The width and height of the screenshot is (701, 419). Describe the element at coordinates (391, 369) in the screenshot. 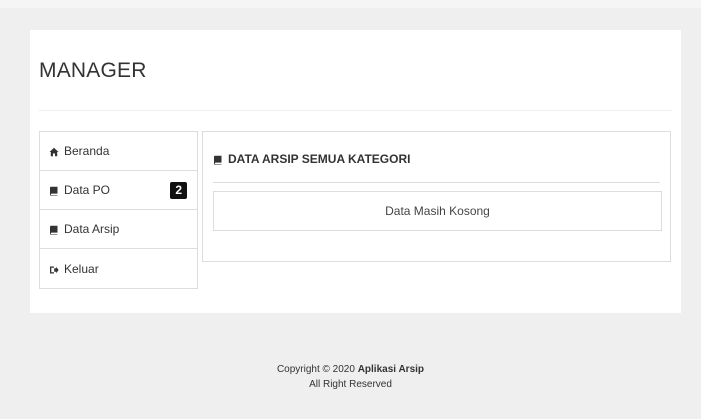

I see `footer-app-name: Aplikasi Arsip` at that location.